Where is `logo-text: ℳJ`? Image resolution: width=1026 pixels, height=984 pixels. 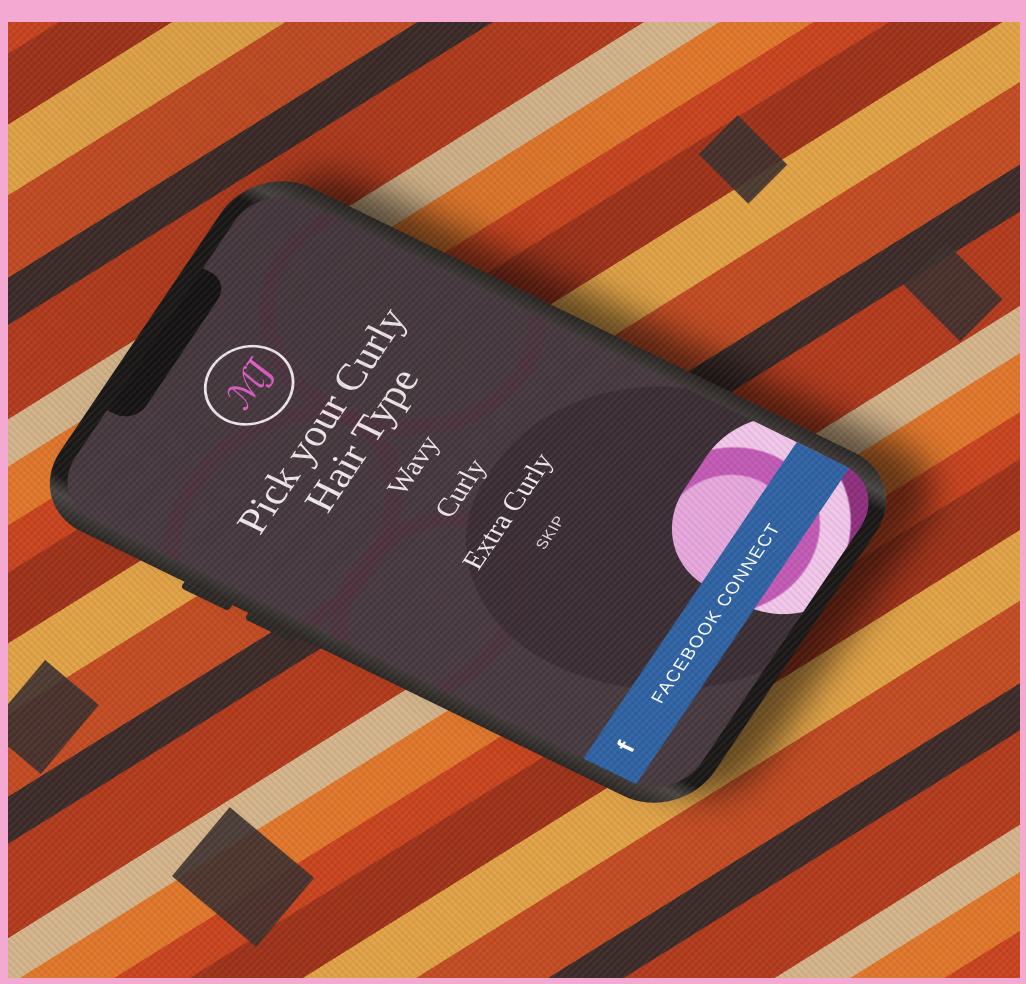 logo-text: ℳJ is located at coordinates (249, 385).